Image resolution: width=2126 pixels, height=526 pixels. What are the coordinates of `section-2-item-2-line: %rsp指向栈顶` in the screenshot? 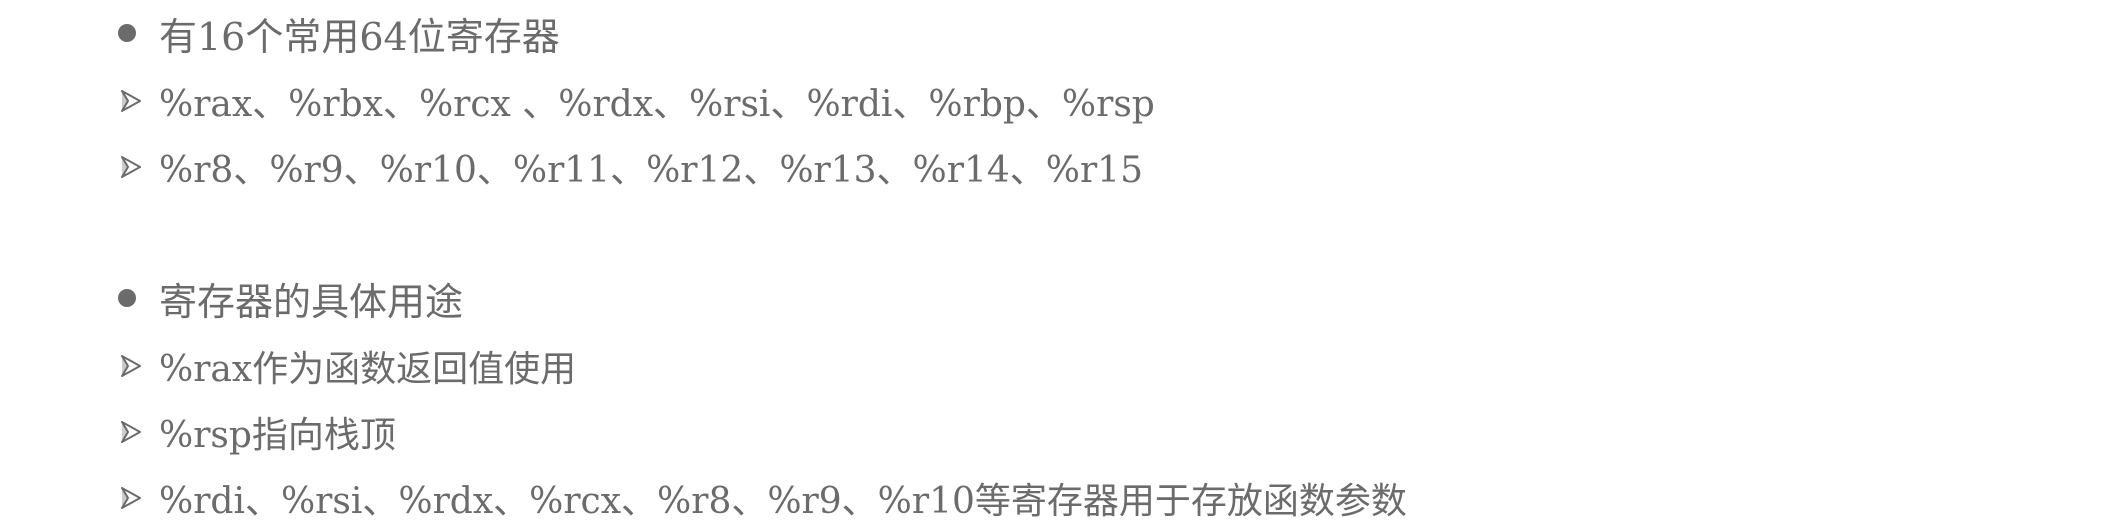 It's located at (257, 432).